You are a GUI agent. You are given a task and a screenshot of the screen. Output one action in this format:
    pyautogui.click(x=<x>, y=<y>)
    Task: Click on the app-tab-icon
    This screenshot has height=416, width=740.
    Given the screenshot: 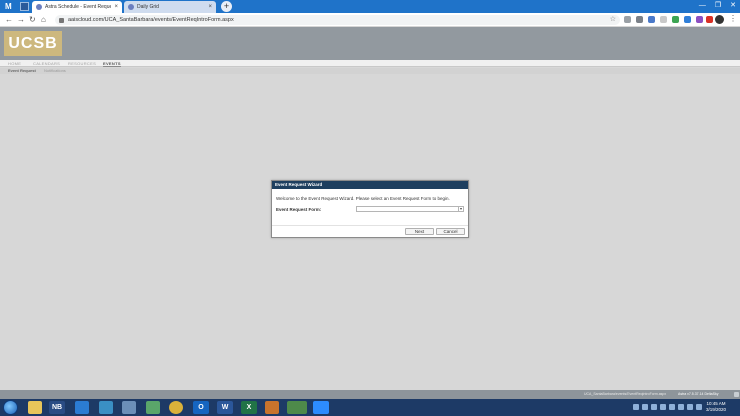 What is the action you would take?
    pyautogui.click(x=24, y=6)
    